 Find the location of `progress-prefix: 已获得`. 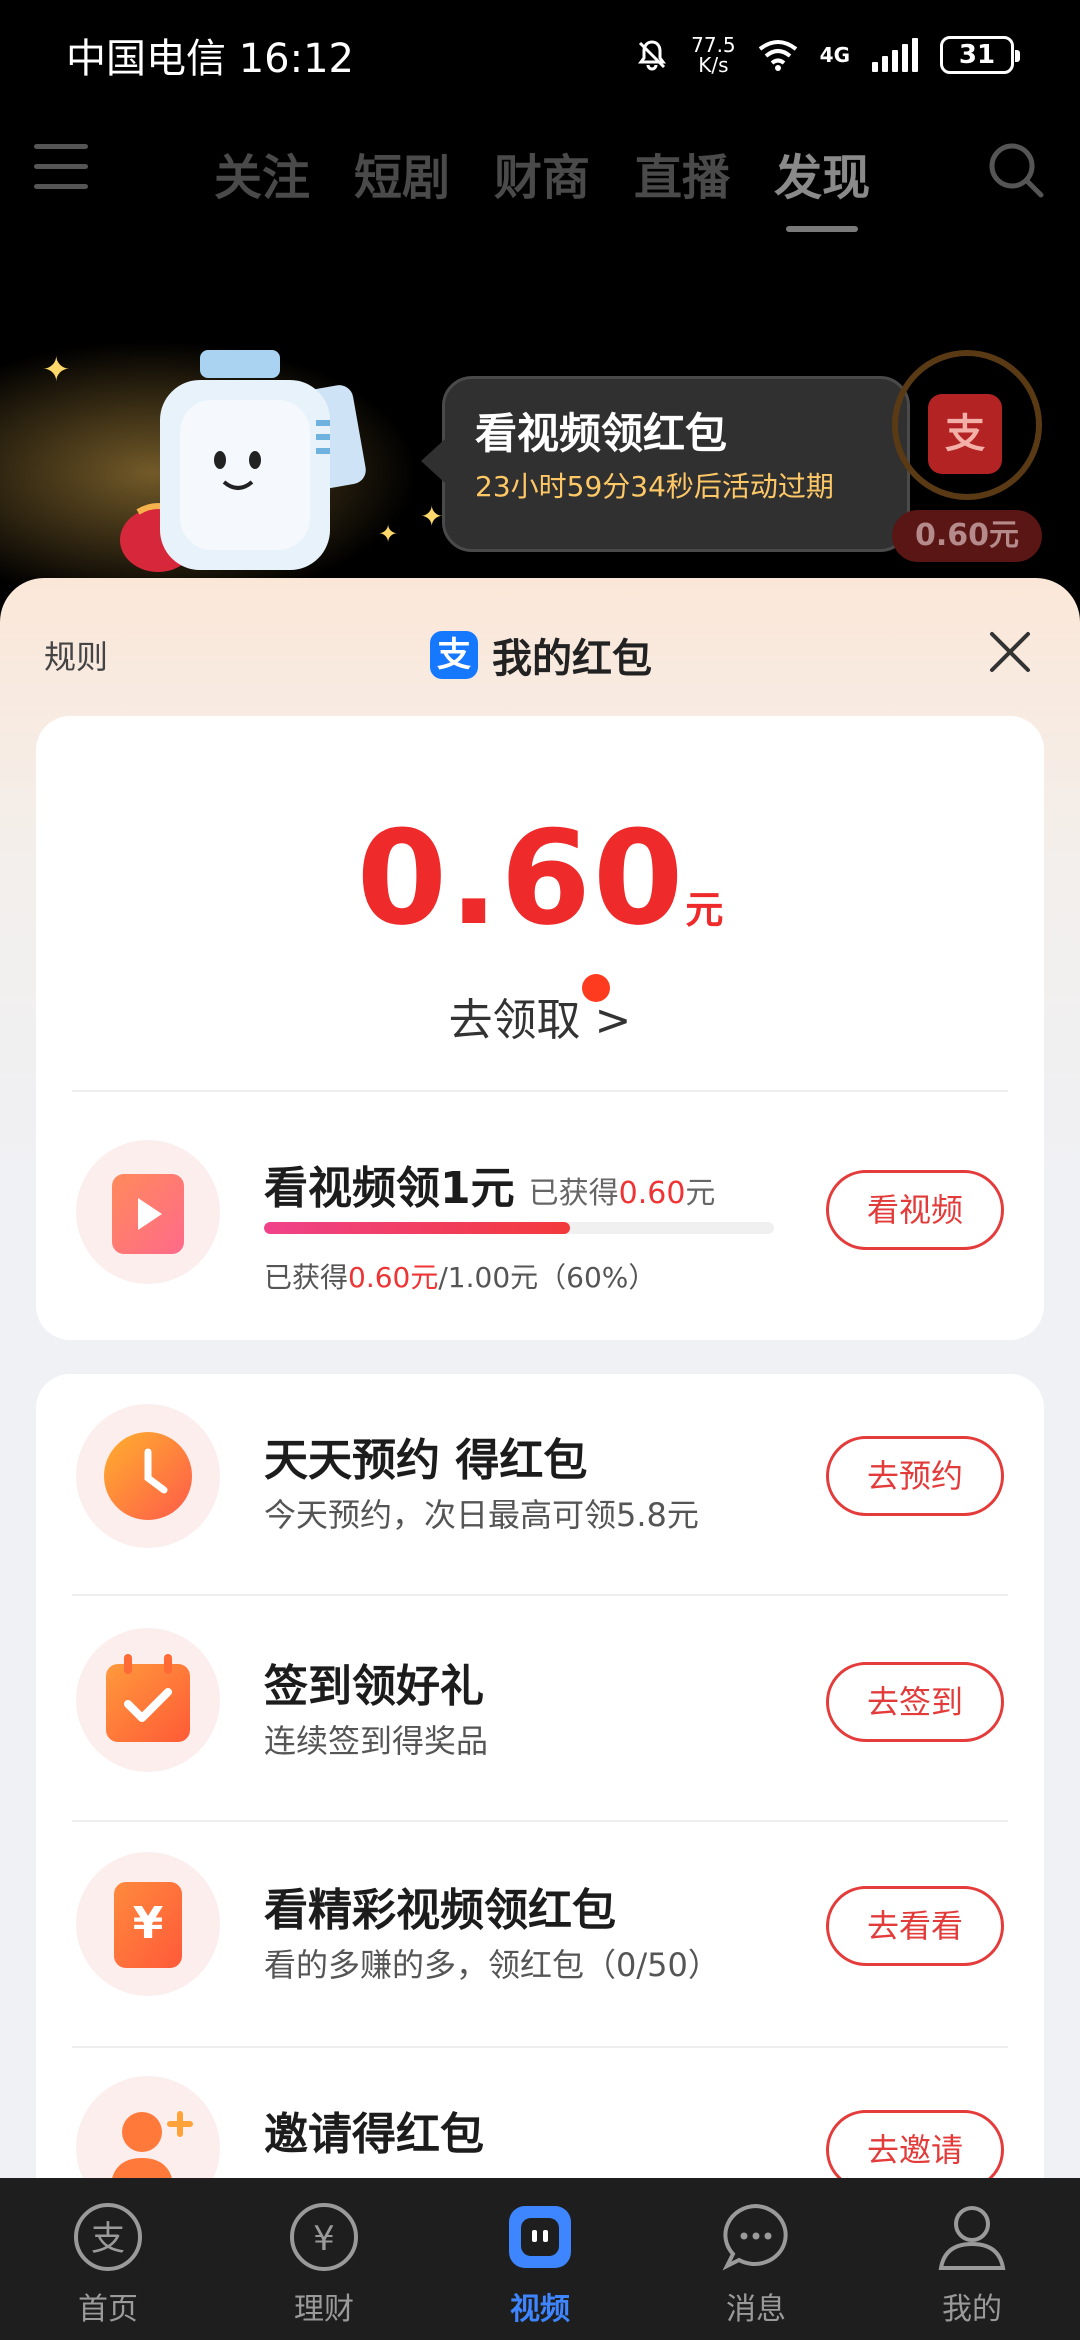

progress-prefix: 已获得 is located at coordinates (306, 1277).